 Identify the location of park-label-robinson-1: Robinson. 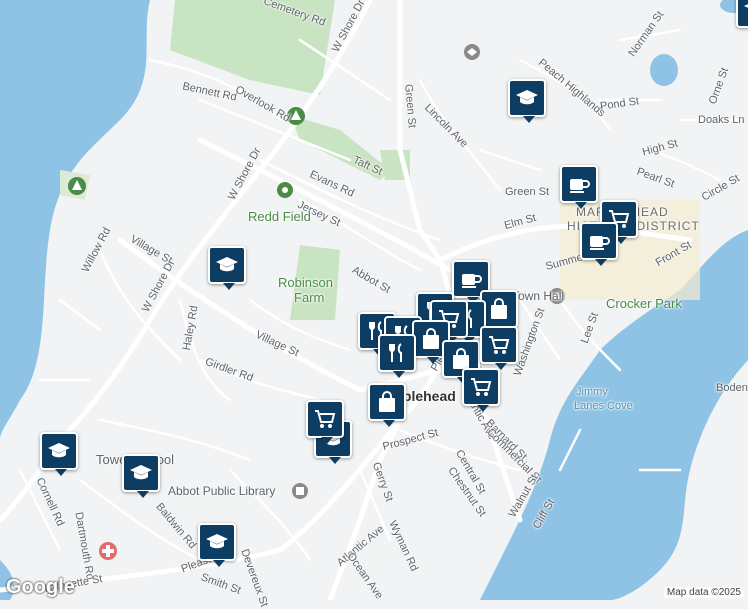
(305, 282).